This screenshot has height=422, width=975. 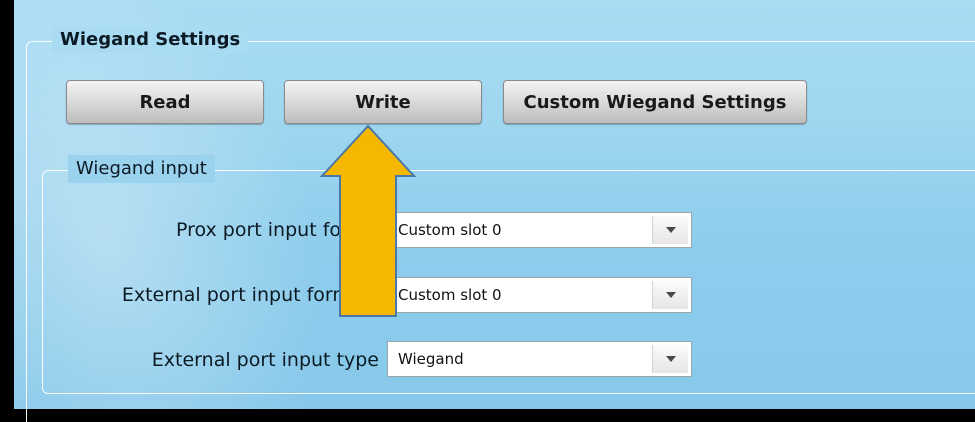 I want to click on wiegand-input-title: Wiegand input, so click(x=141, y=169).